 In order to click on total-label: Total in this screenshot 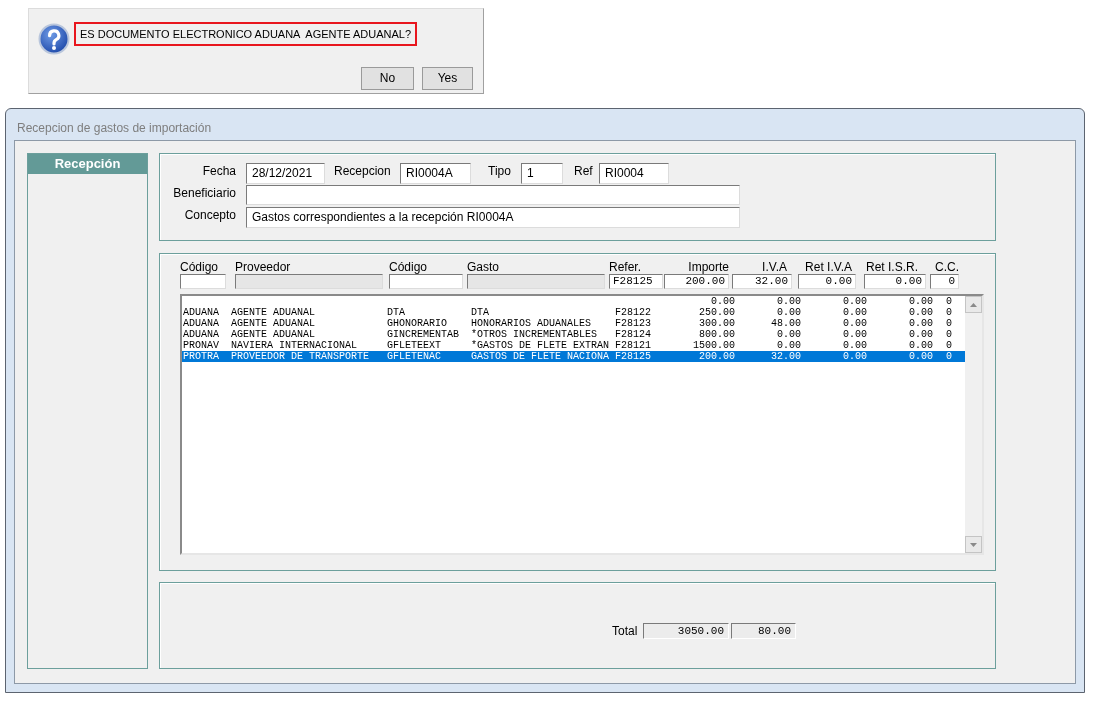, I will do `click(625, 631)`.